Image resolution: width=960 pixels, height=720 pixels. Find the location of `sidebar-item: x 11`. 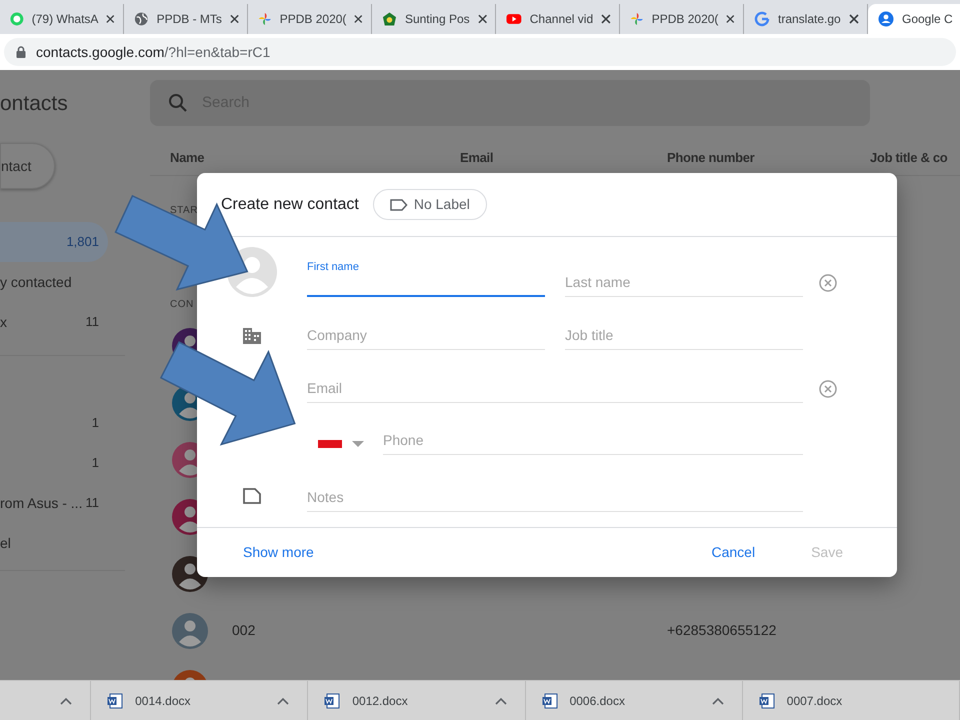

sidebar-item: x 11 is located at coordinates (54, 322).